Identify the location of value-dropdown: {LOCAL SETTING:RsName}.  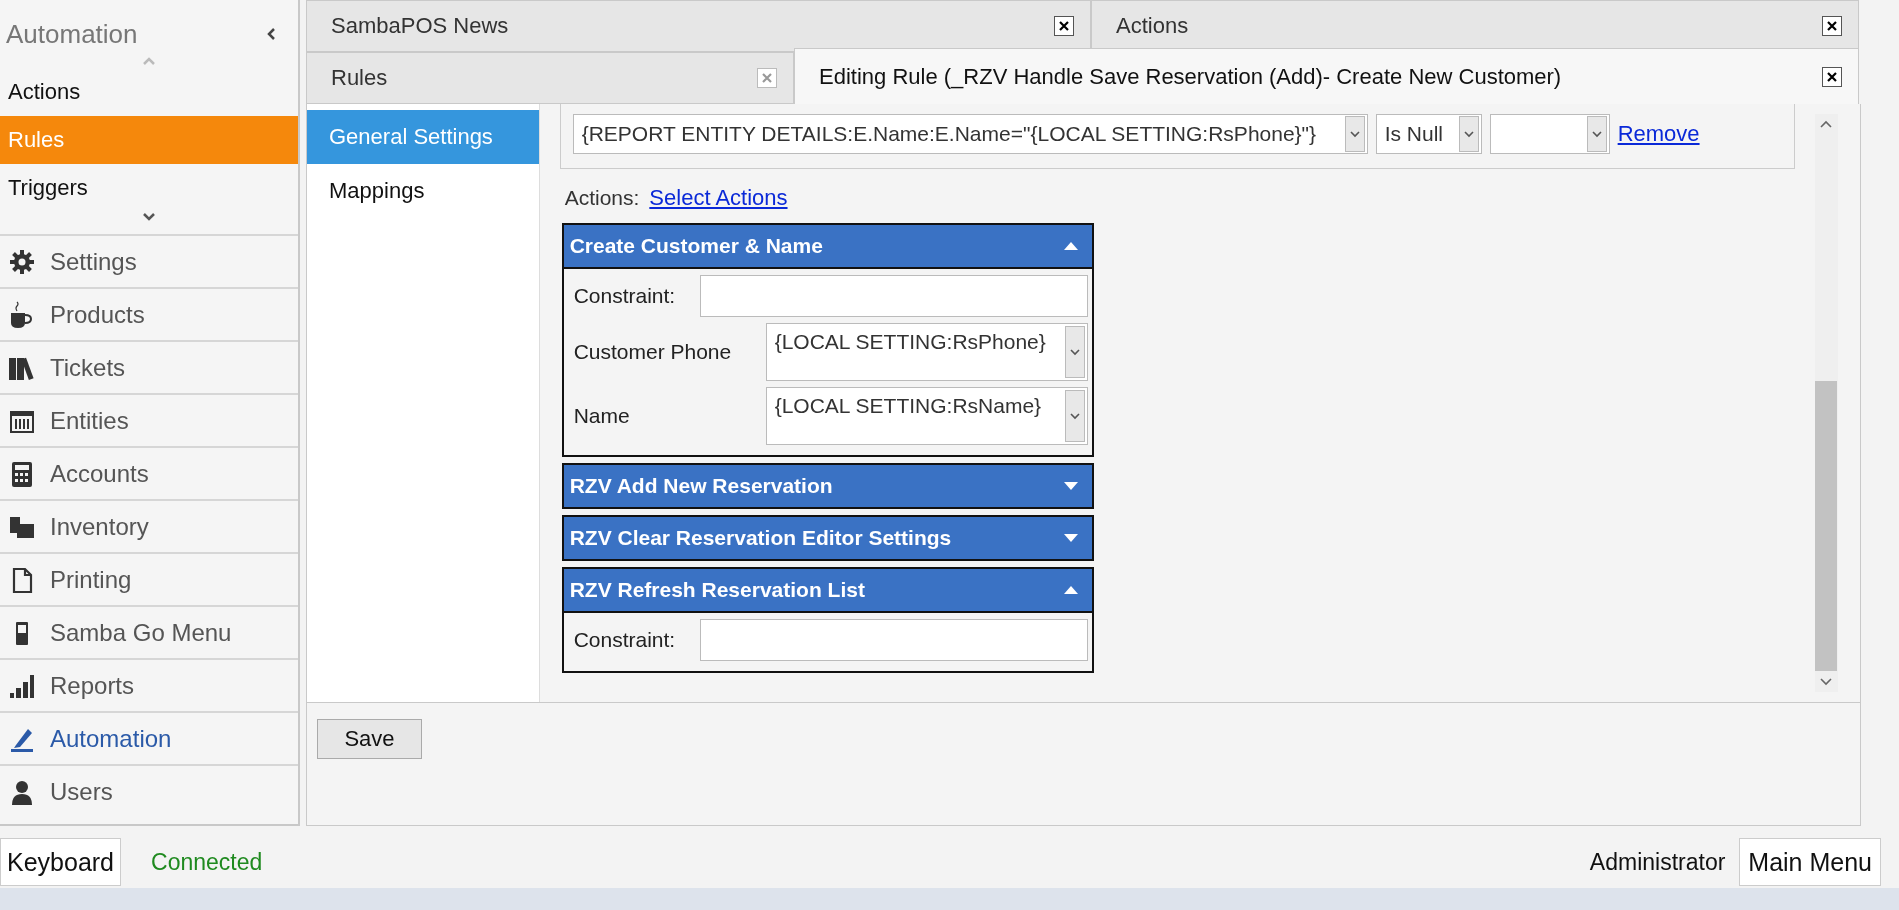
(926, 416).